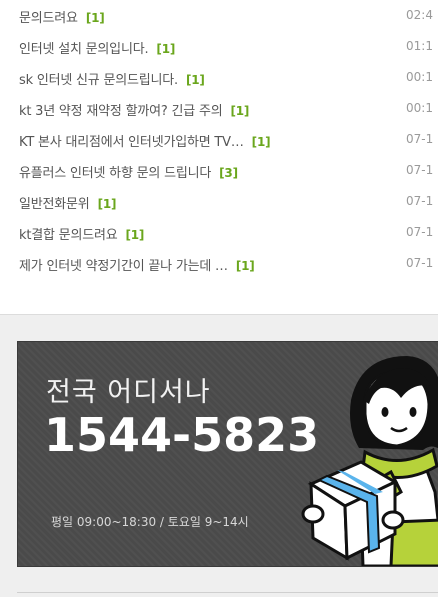 Image resolution: width=438 pixels, height=597 pixels. I want to click on list-item: kt 3년 약정 재약정 할까여? 긴급 주의 [1] 00:1, so click(219, 108).